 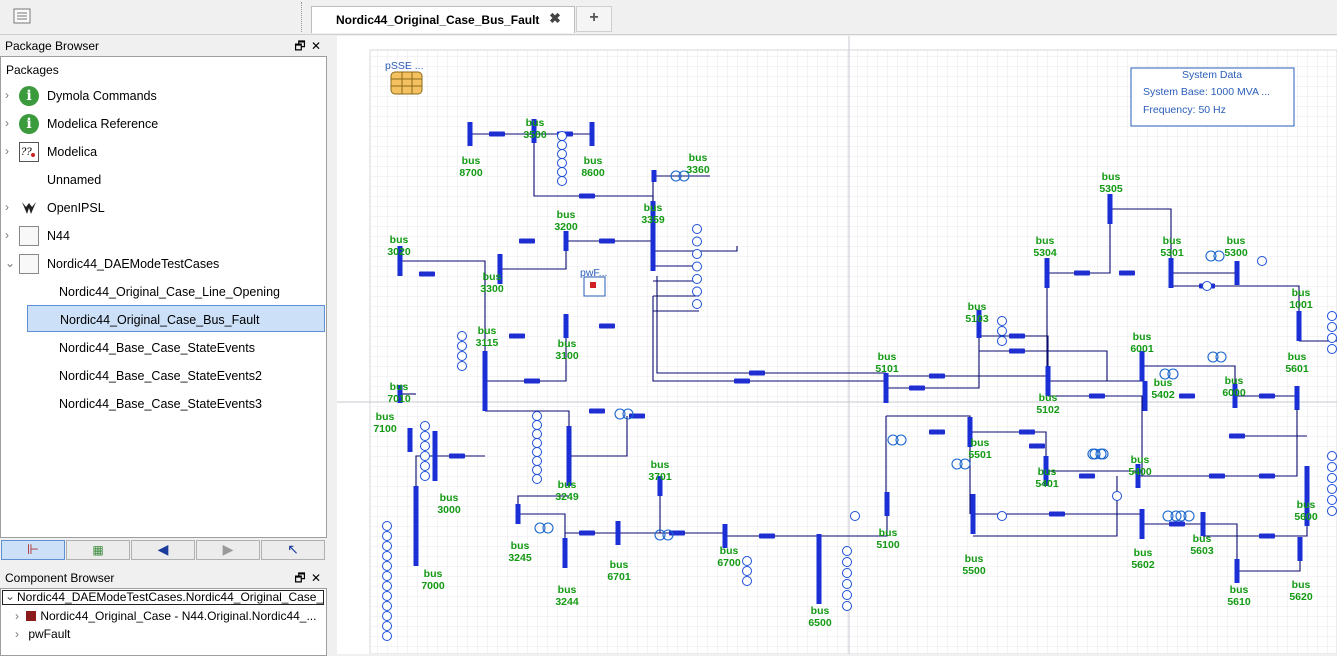 I want to click on tree-view-button: ⊩, so click(x=33, y=550).